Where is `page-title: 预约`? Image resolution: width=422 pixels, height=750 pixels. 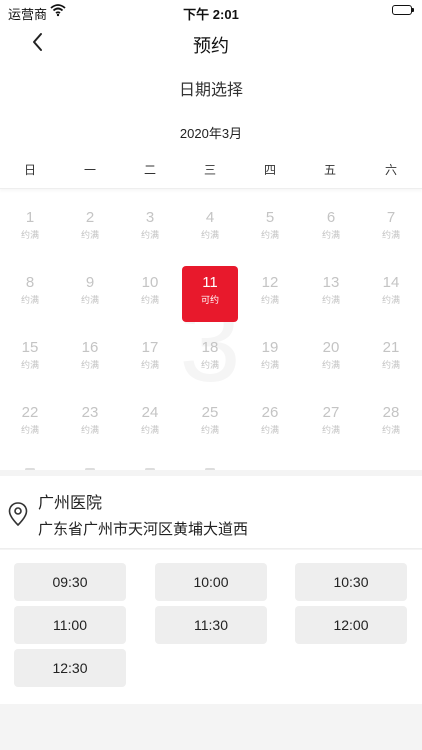
page-title: 预约 is located at coordinates (211, 46).